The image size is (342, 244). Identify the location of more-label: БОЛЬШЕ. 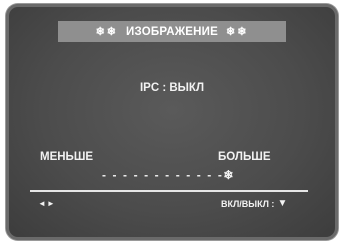
(244, 157).